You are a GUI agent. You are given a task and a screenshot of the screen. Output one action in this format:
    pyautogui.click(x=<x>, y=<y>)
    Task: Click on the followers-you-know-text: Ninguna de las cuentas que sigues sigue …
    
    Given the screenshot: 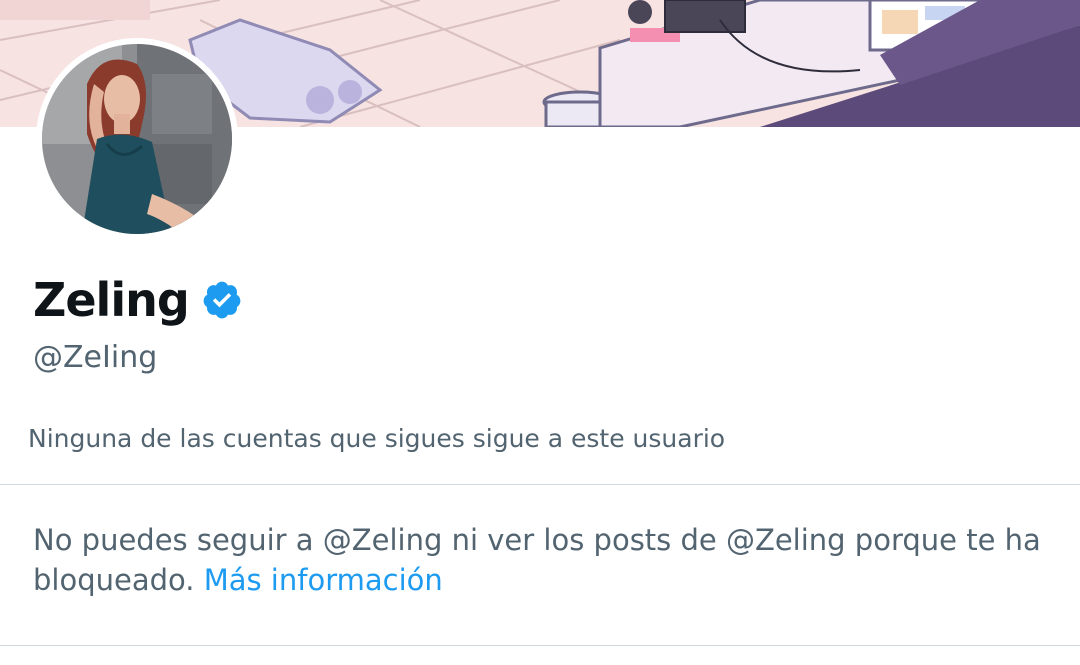 What is the action you would take?
    pyautogui.click(x=377, y=438)
    